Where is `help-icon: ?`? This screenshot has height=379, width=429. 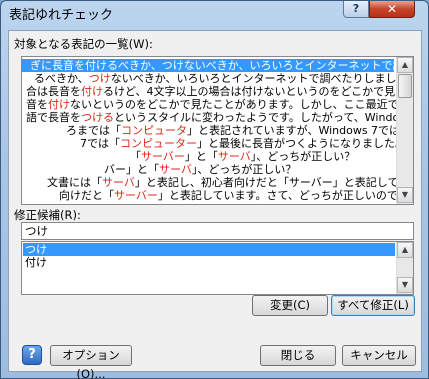 help-icon: ? is located at coordinates (32, 355).